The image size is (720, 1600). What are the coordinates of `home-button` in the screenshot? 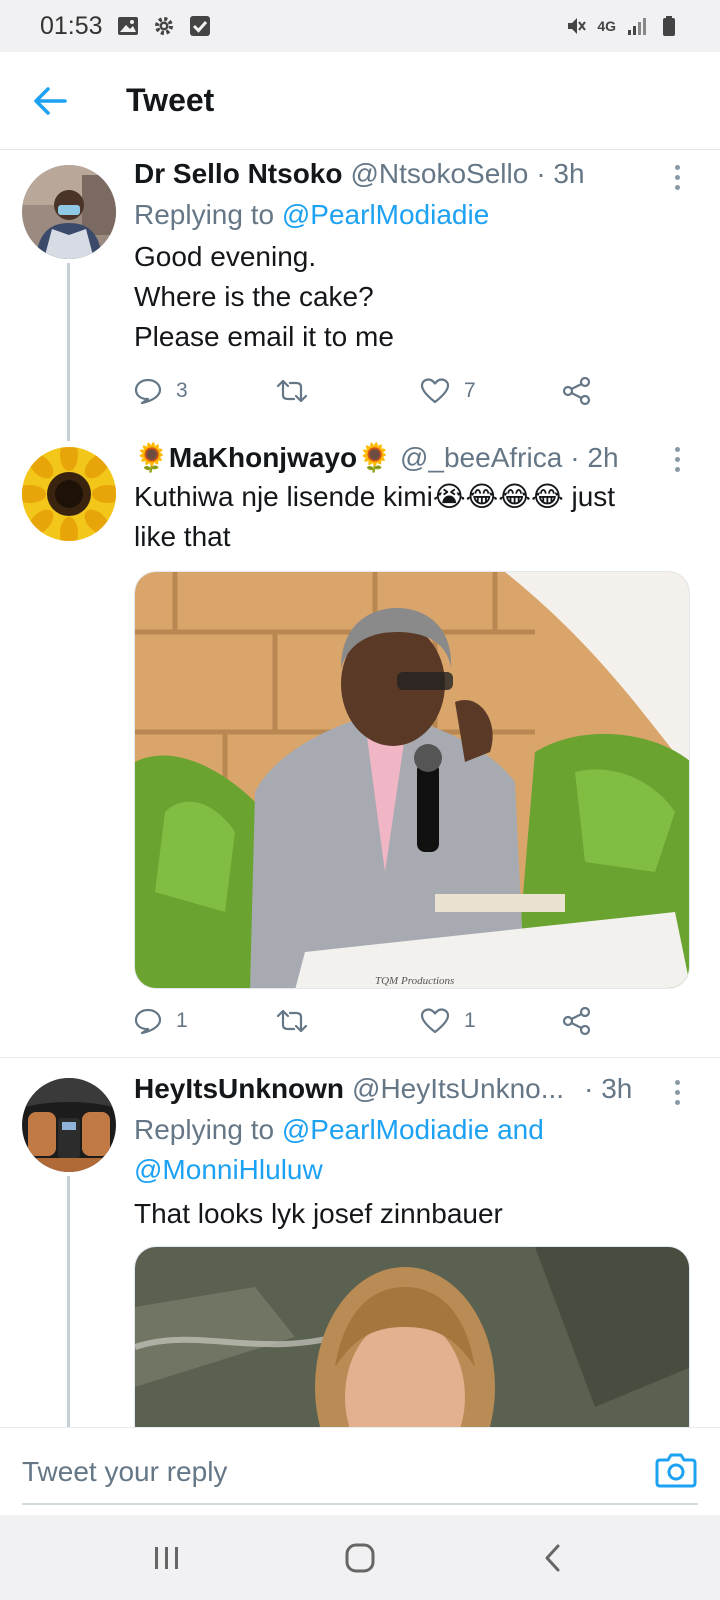 It's located at (360, 1558).